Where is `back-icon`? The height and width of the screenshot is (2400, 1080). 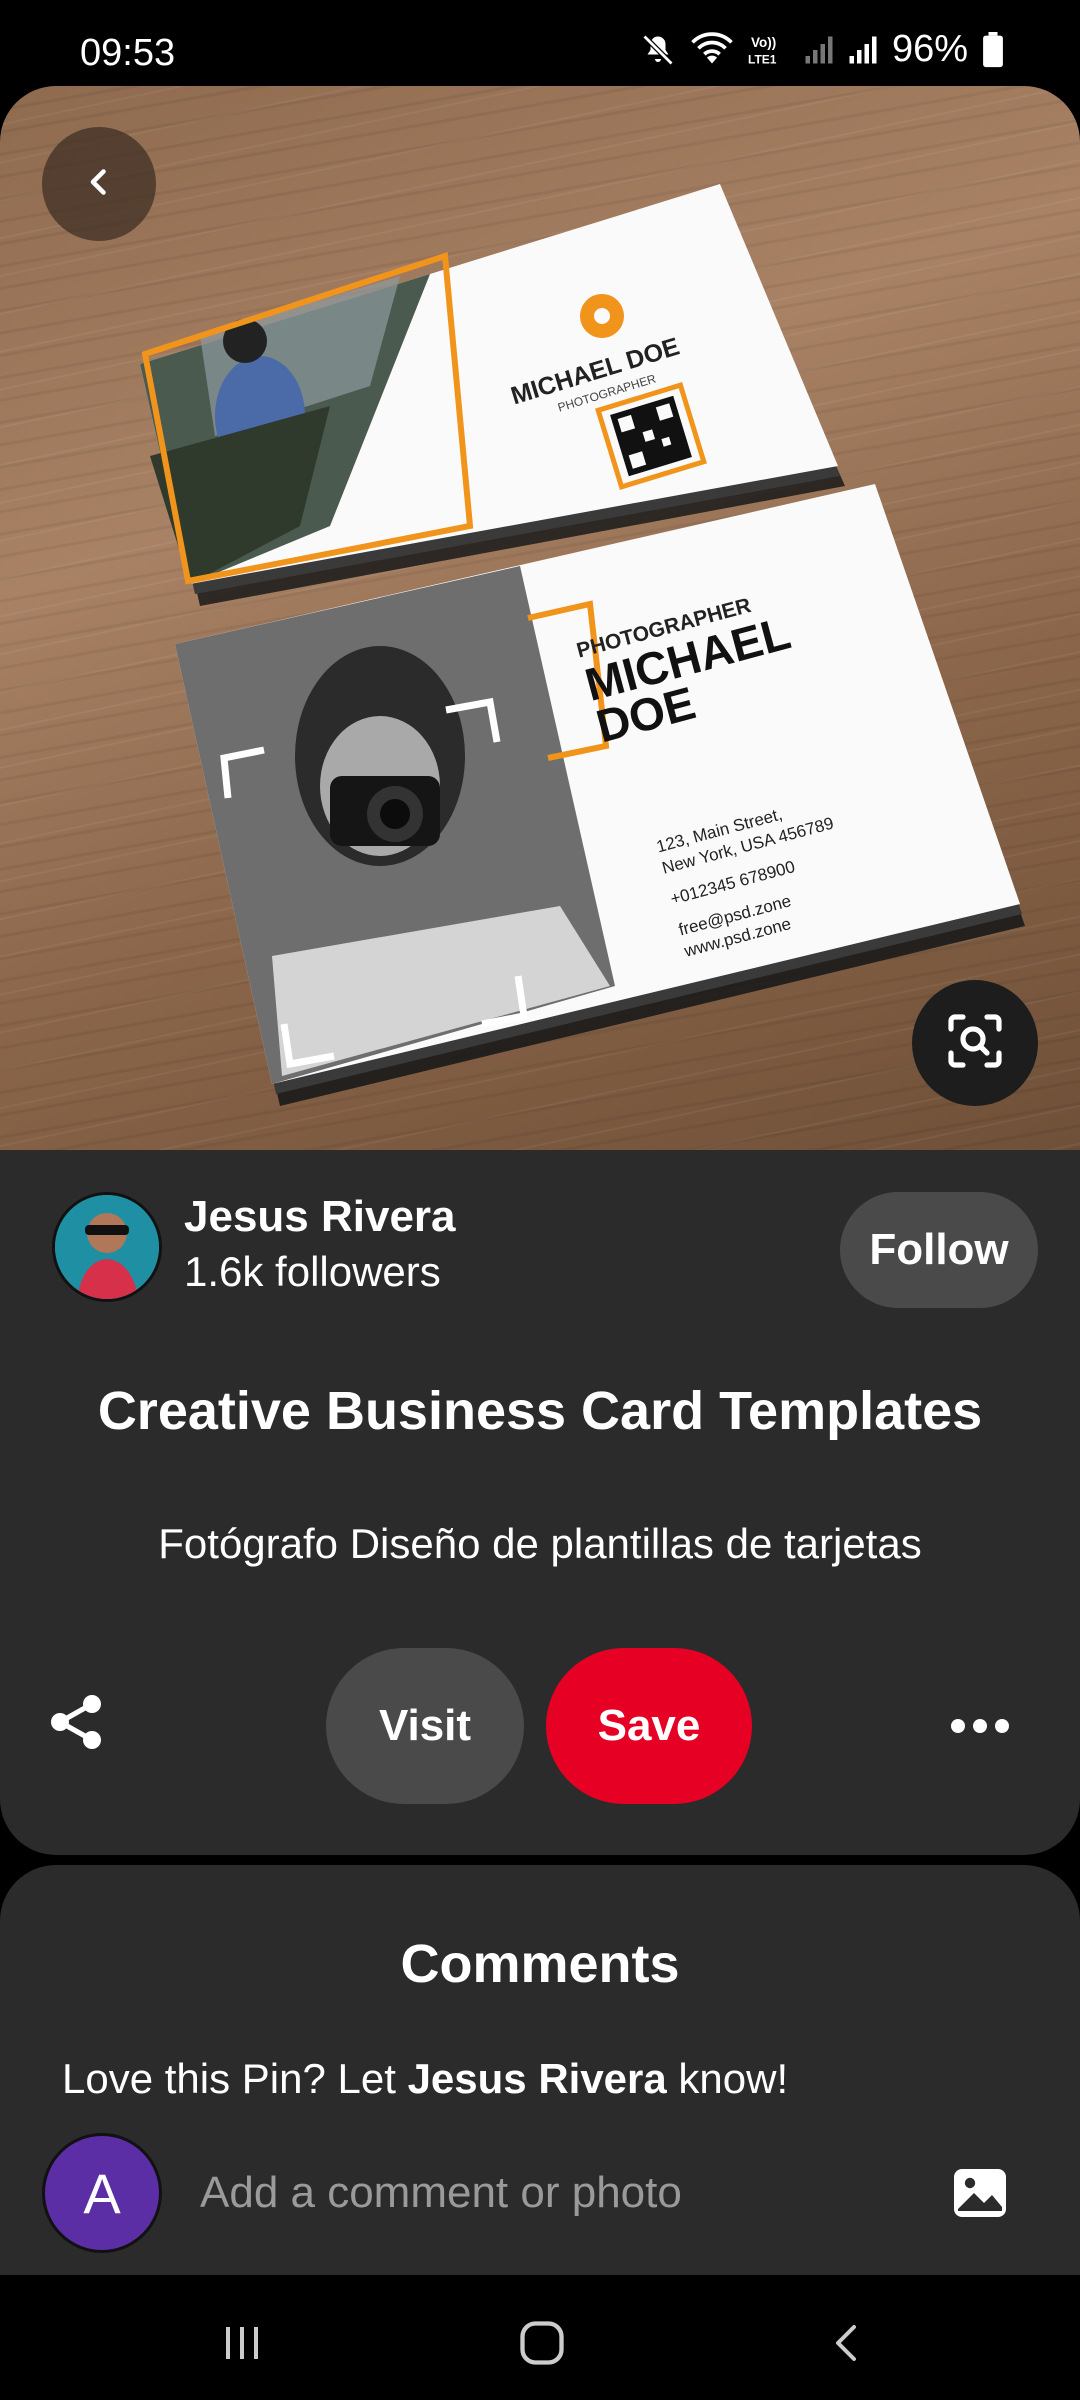
back-icon is located at coordinates (99, 184).